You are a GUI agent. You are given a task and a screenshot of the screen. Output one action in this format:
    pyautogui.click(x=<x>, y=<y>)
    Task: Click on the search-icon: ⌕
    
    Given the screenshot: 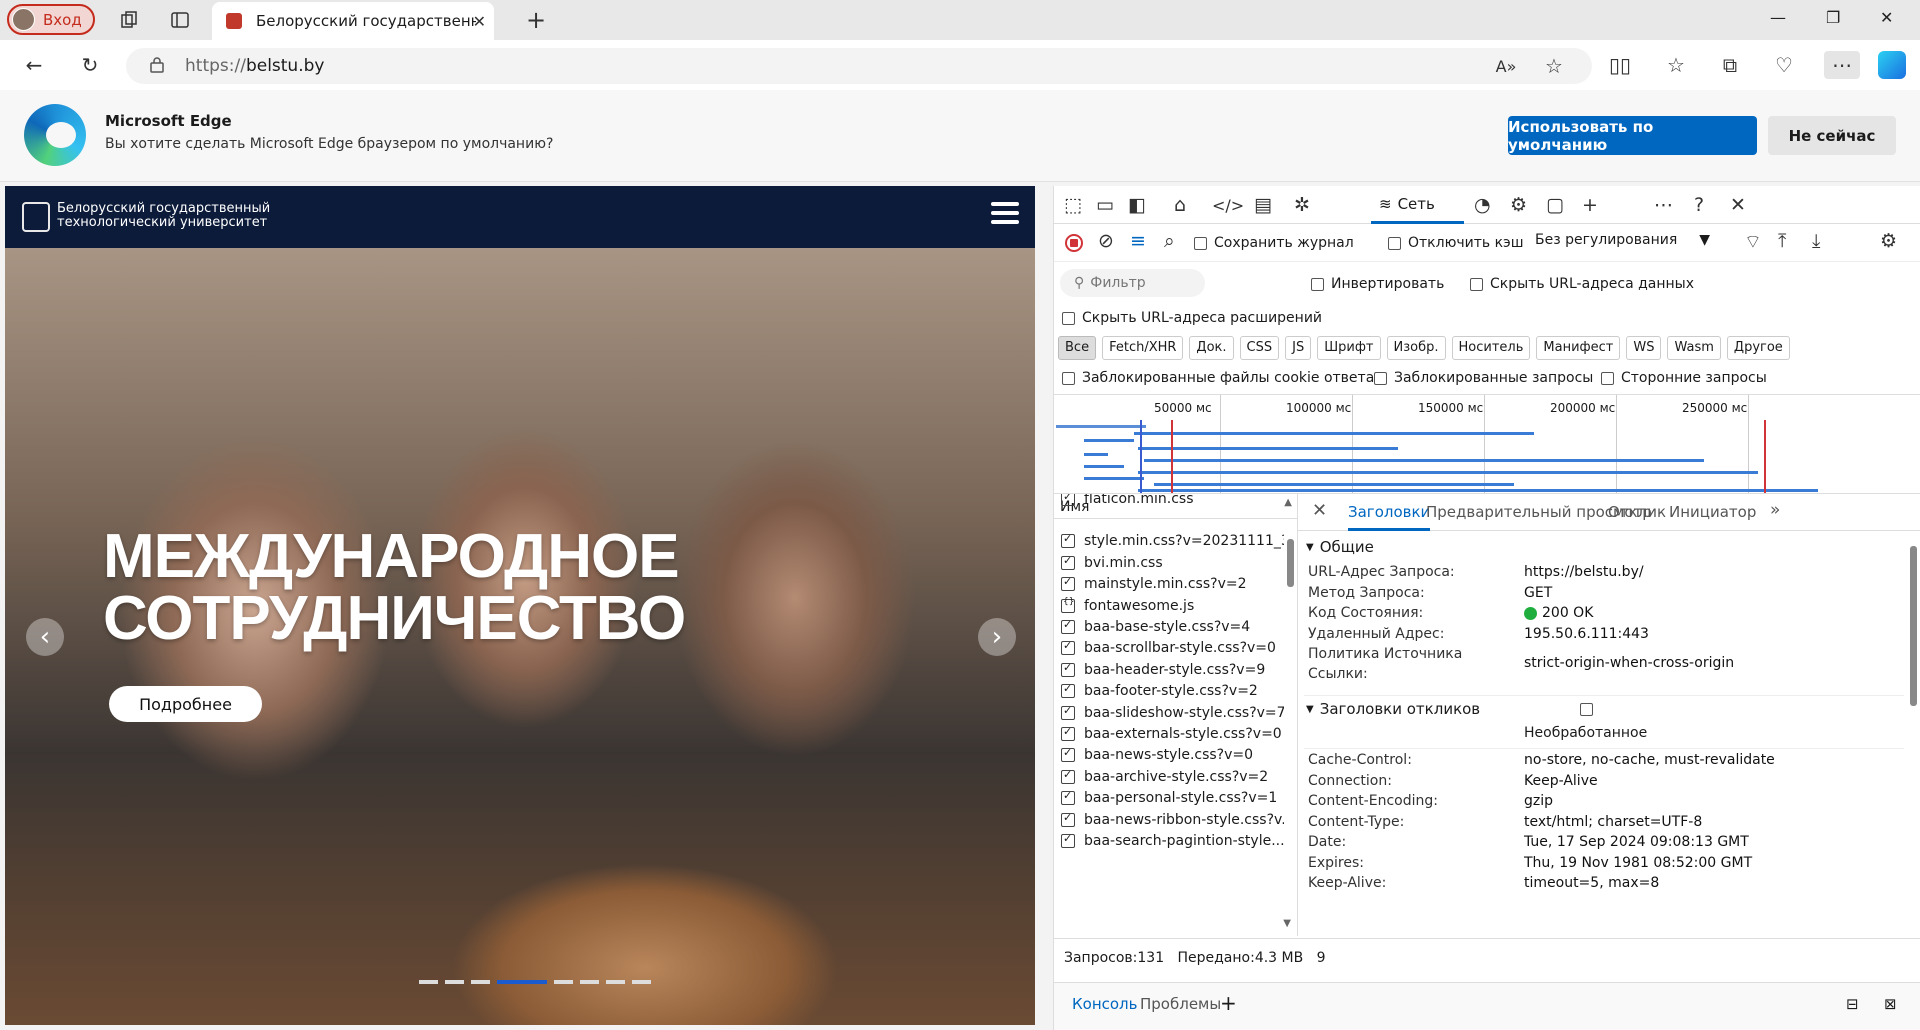 What is the action you would take?
    pyautogui.click(x=1169, y=241)
    